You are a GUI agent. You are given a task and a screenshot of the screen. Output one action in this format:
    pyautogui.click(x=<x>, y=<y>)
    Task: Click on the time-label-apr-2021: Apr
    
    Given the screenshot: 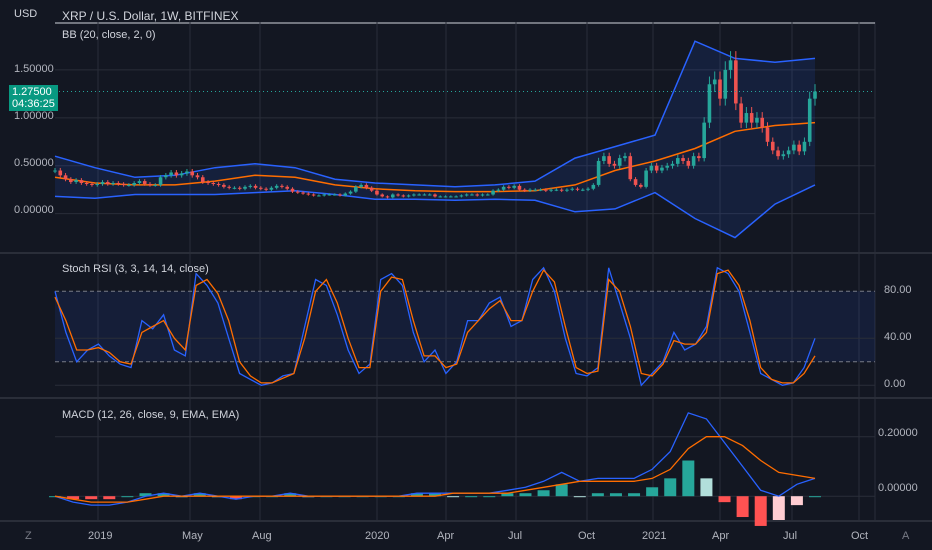 What is the action you would take?
    pyautogui.click(x=721, y=536)
    